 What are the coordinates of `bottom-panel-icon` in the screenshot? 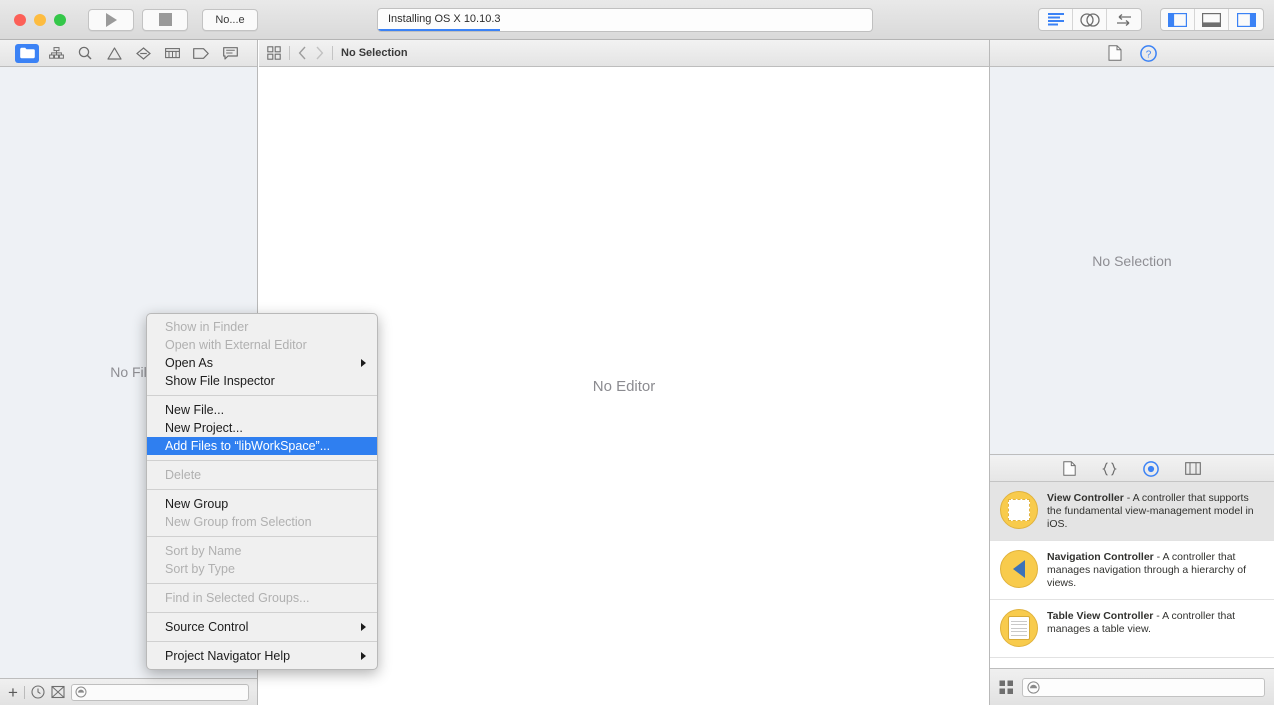 It's located at (1211, 19).